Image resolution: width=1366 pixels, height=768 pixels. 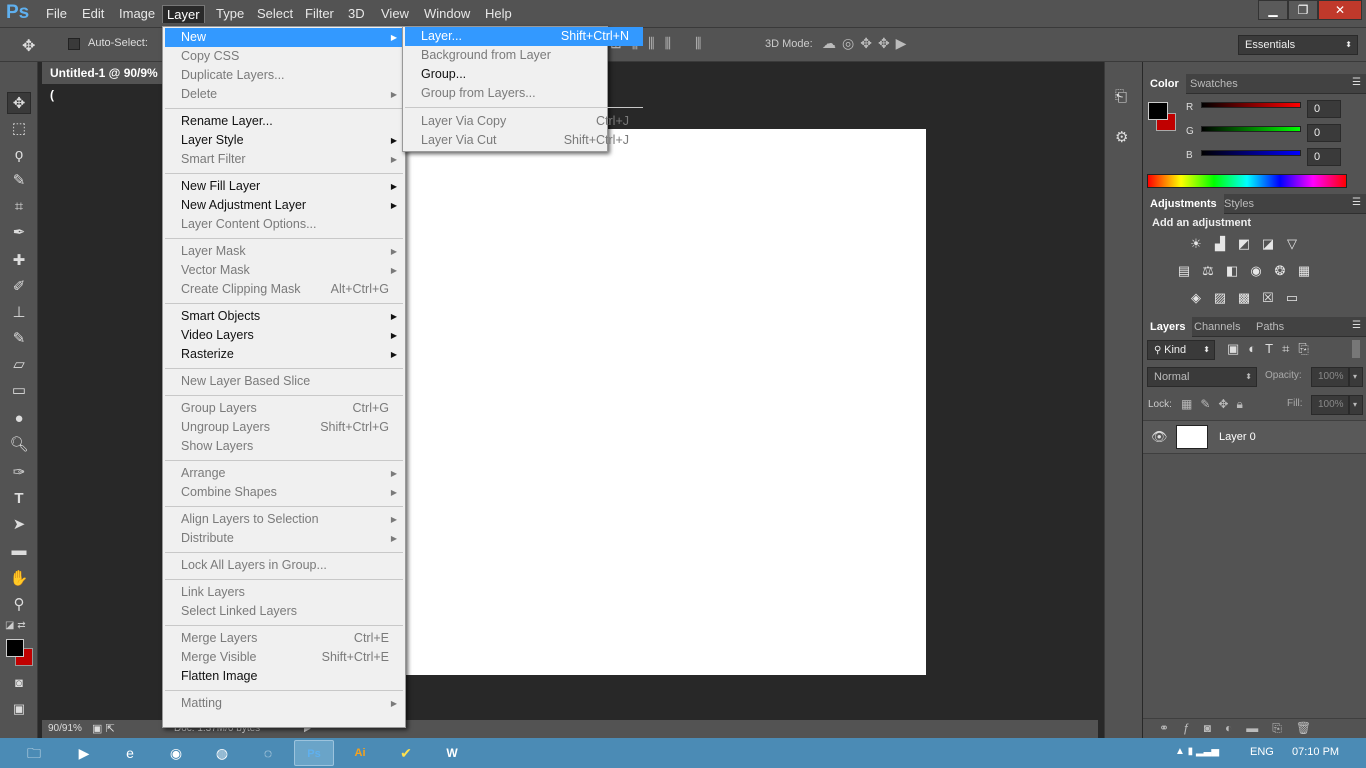 What do you see at coordinates (1220, 298) in the screenshot?
I see `posterize-icon: ▨` at bounding box center [1220, 298].